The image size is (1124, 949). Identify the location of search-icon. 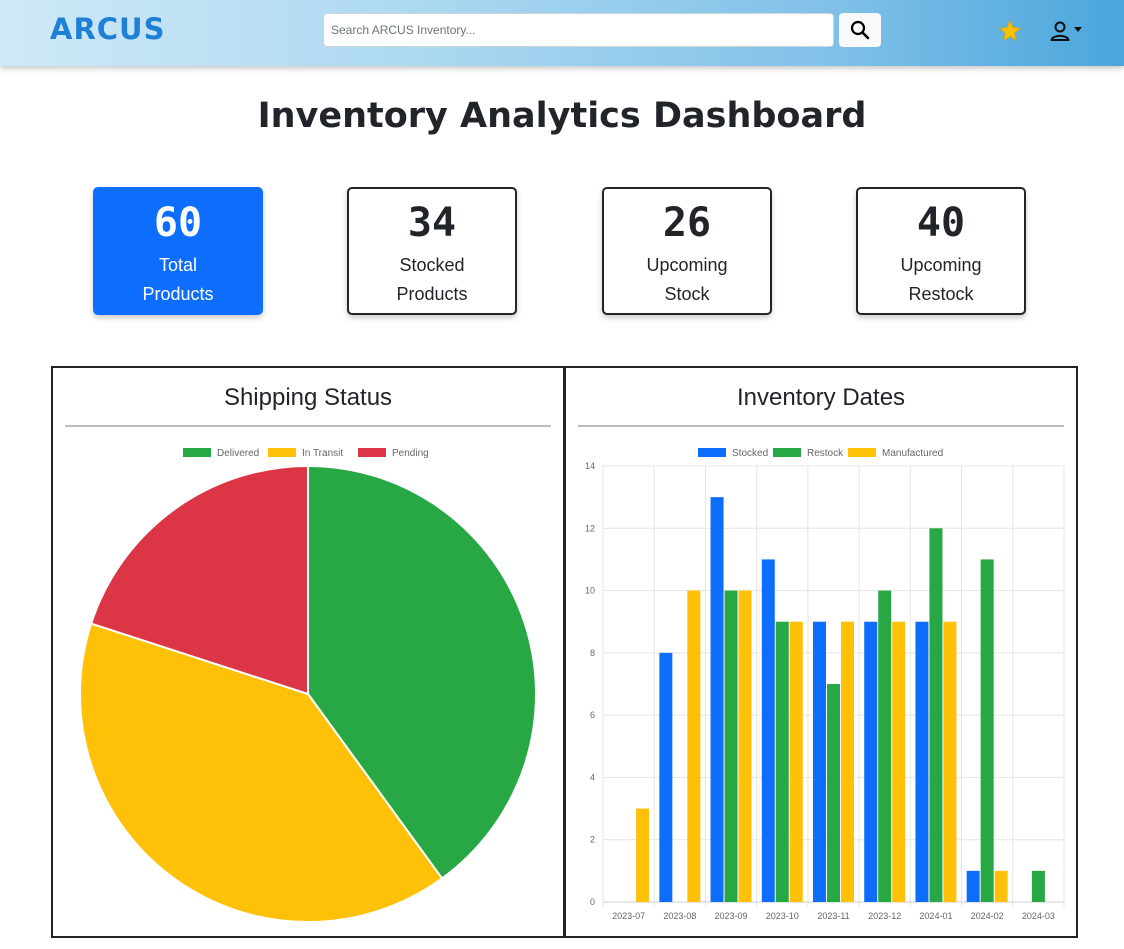
(860, 30).